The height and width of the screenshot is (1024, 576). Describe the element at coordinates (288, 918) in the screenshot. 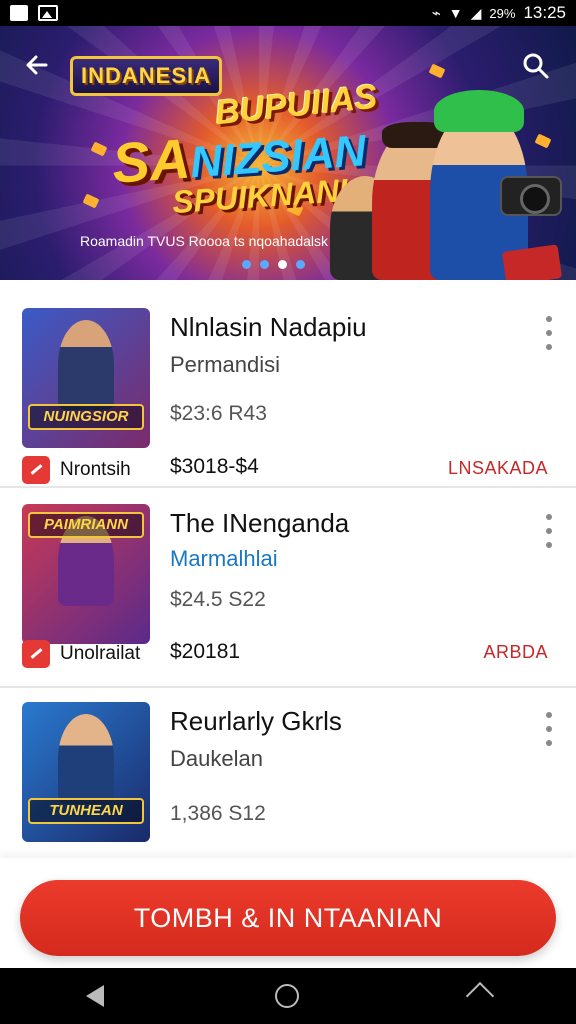

I see `primary-action-button: TOMBH & IN NTAANIAN` at that location.